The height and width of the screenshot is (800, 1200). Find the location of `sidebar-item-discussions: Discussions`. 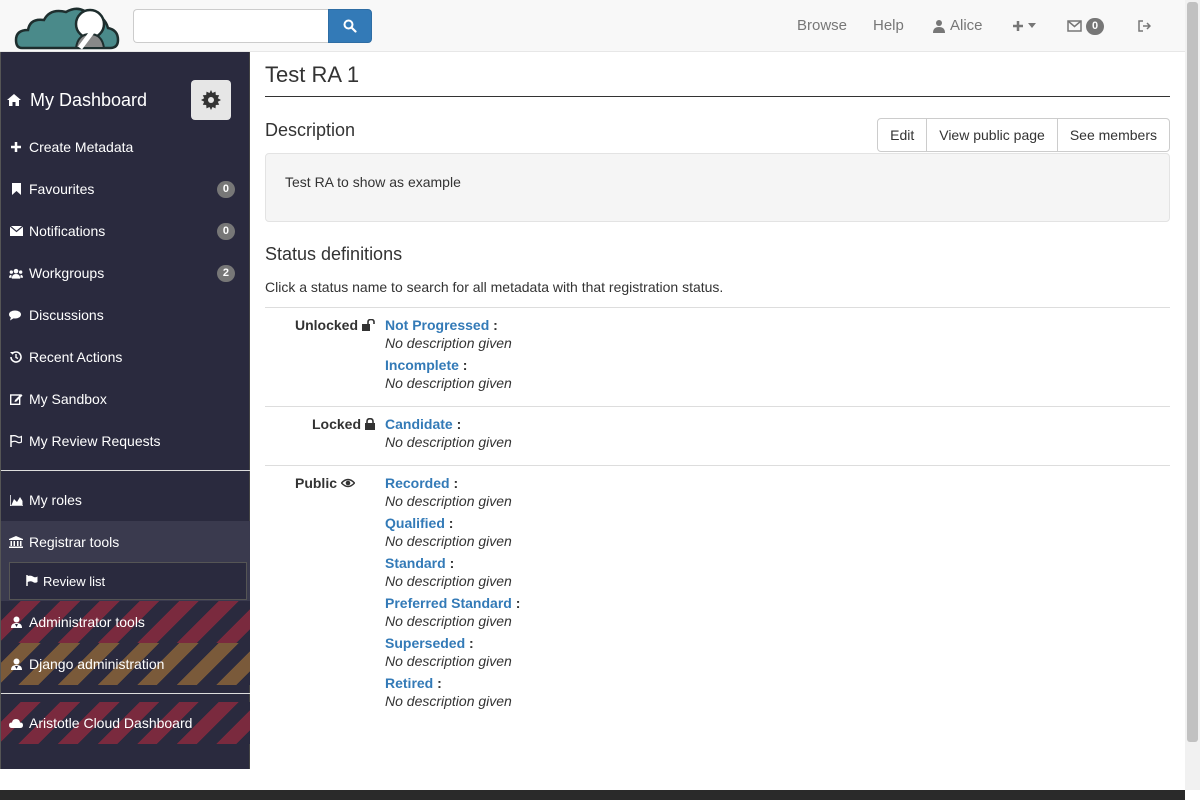

sidebar-item-discussions: Discussions is located at coordinates (125, 315).